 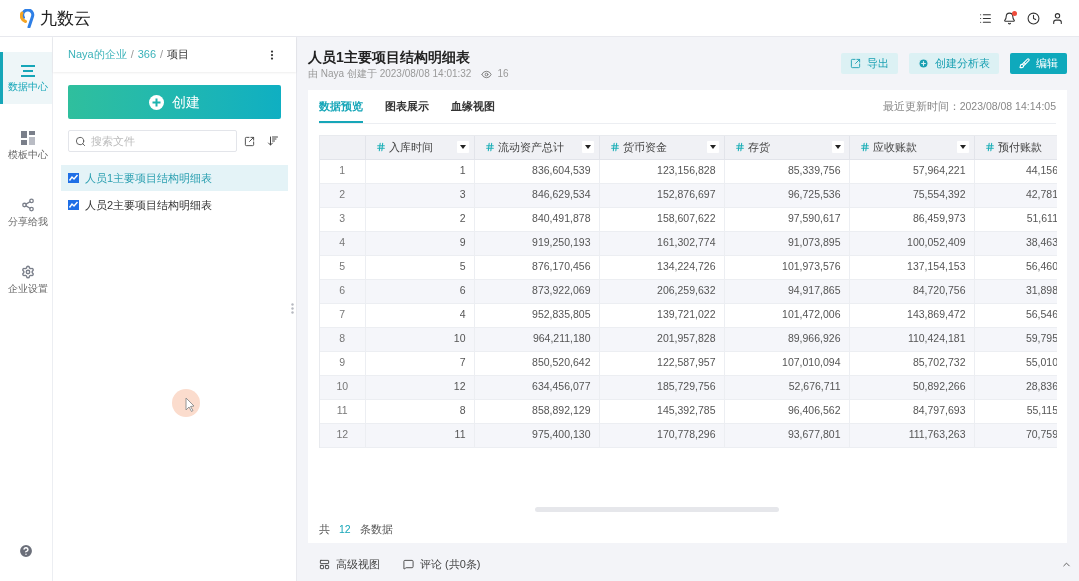 I want to click on table-cell: 8, so click(x=419, y=411).